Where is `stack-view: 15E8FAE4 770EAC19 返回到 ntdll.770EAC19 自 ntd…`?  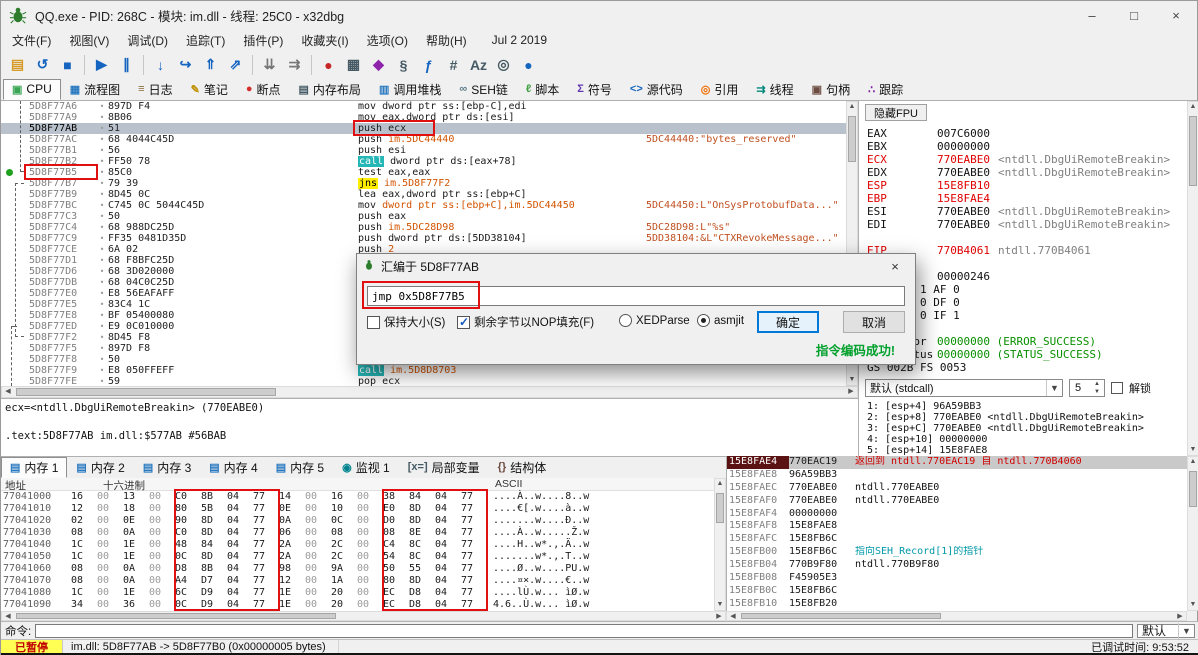 stack-view: 15E8FAE4 770EAC19 返回到 ntdll.770EAC19 自 ntd… is located at coordinates (956, 533).